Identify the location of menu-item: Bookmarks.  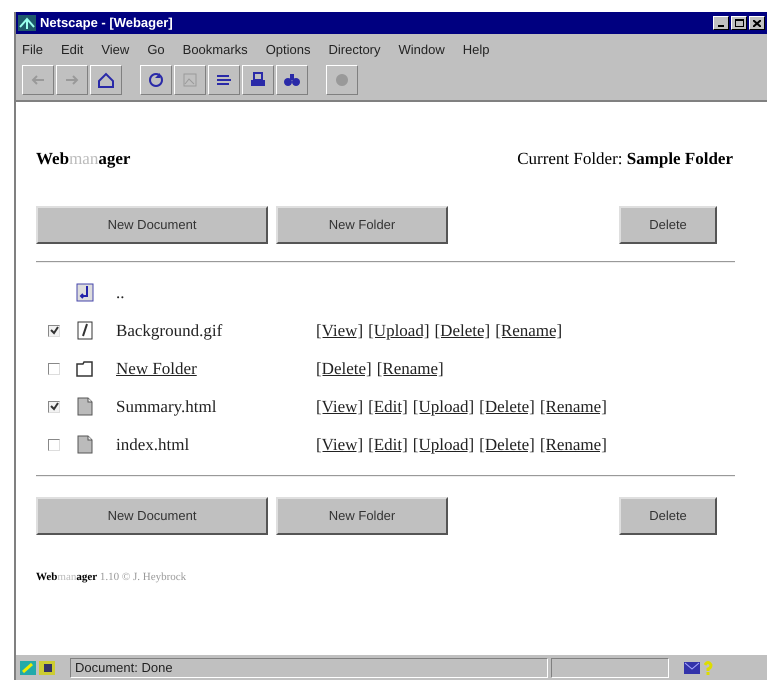
(215, 50).